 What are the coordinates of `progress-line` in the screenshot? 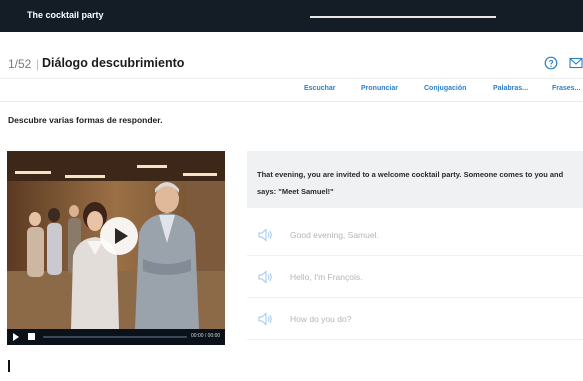 It's located at (403, 17).